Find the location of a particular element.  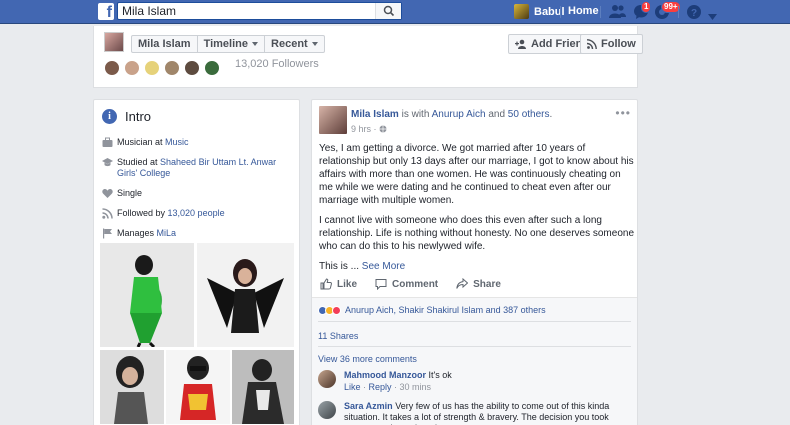

comment-reply-link: Reply is located at coordinates (380, 387).